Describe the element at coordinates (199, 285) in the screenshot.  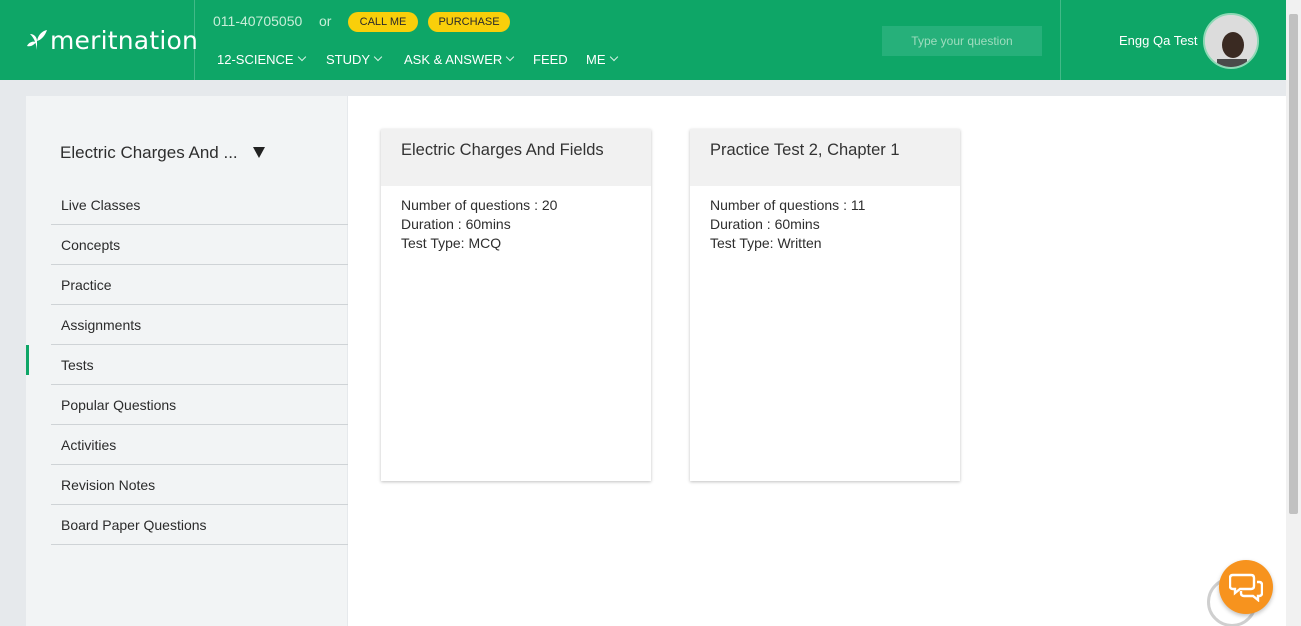
I see `sidebar-item-practice: Practice` at that location.